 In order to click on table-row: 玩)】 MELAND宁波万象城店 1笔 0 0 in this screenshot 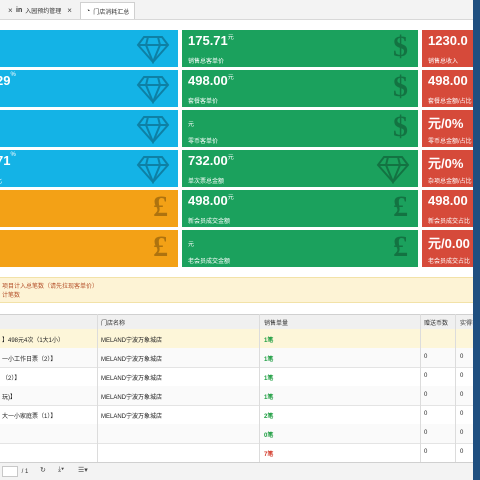, I will do `click(236, 396)`.